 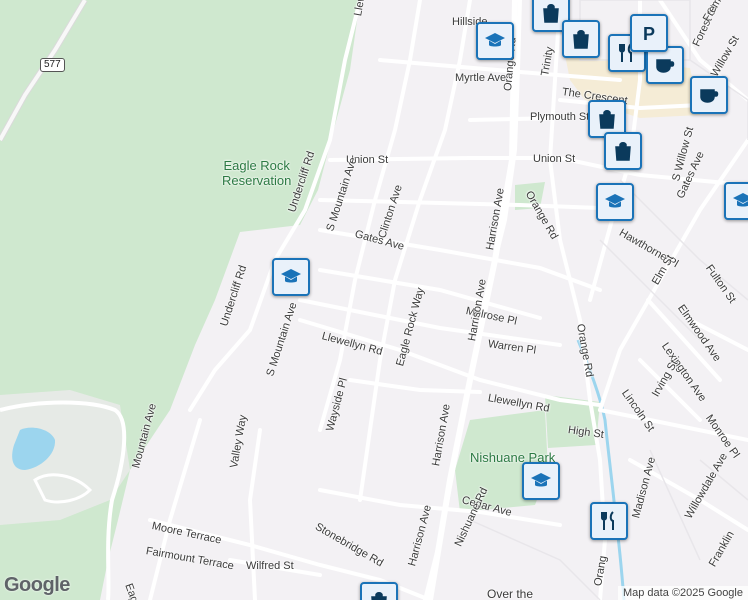 I want to click on street-label: Union St, so click(x=554, y=159).